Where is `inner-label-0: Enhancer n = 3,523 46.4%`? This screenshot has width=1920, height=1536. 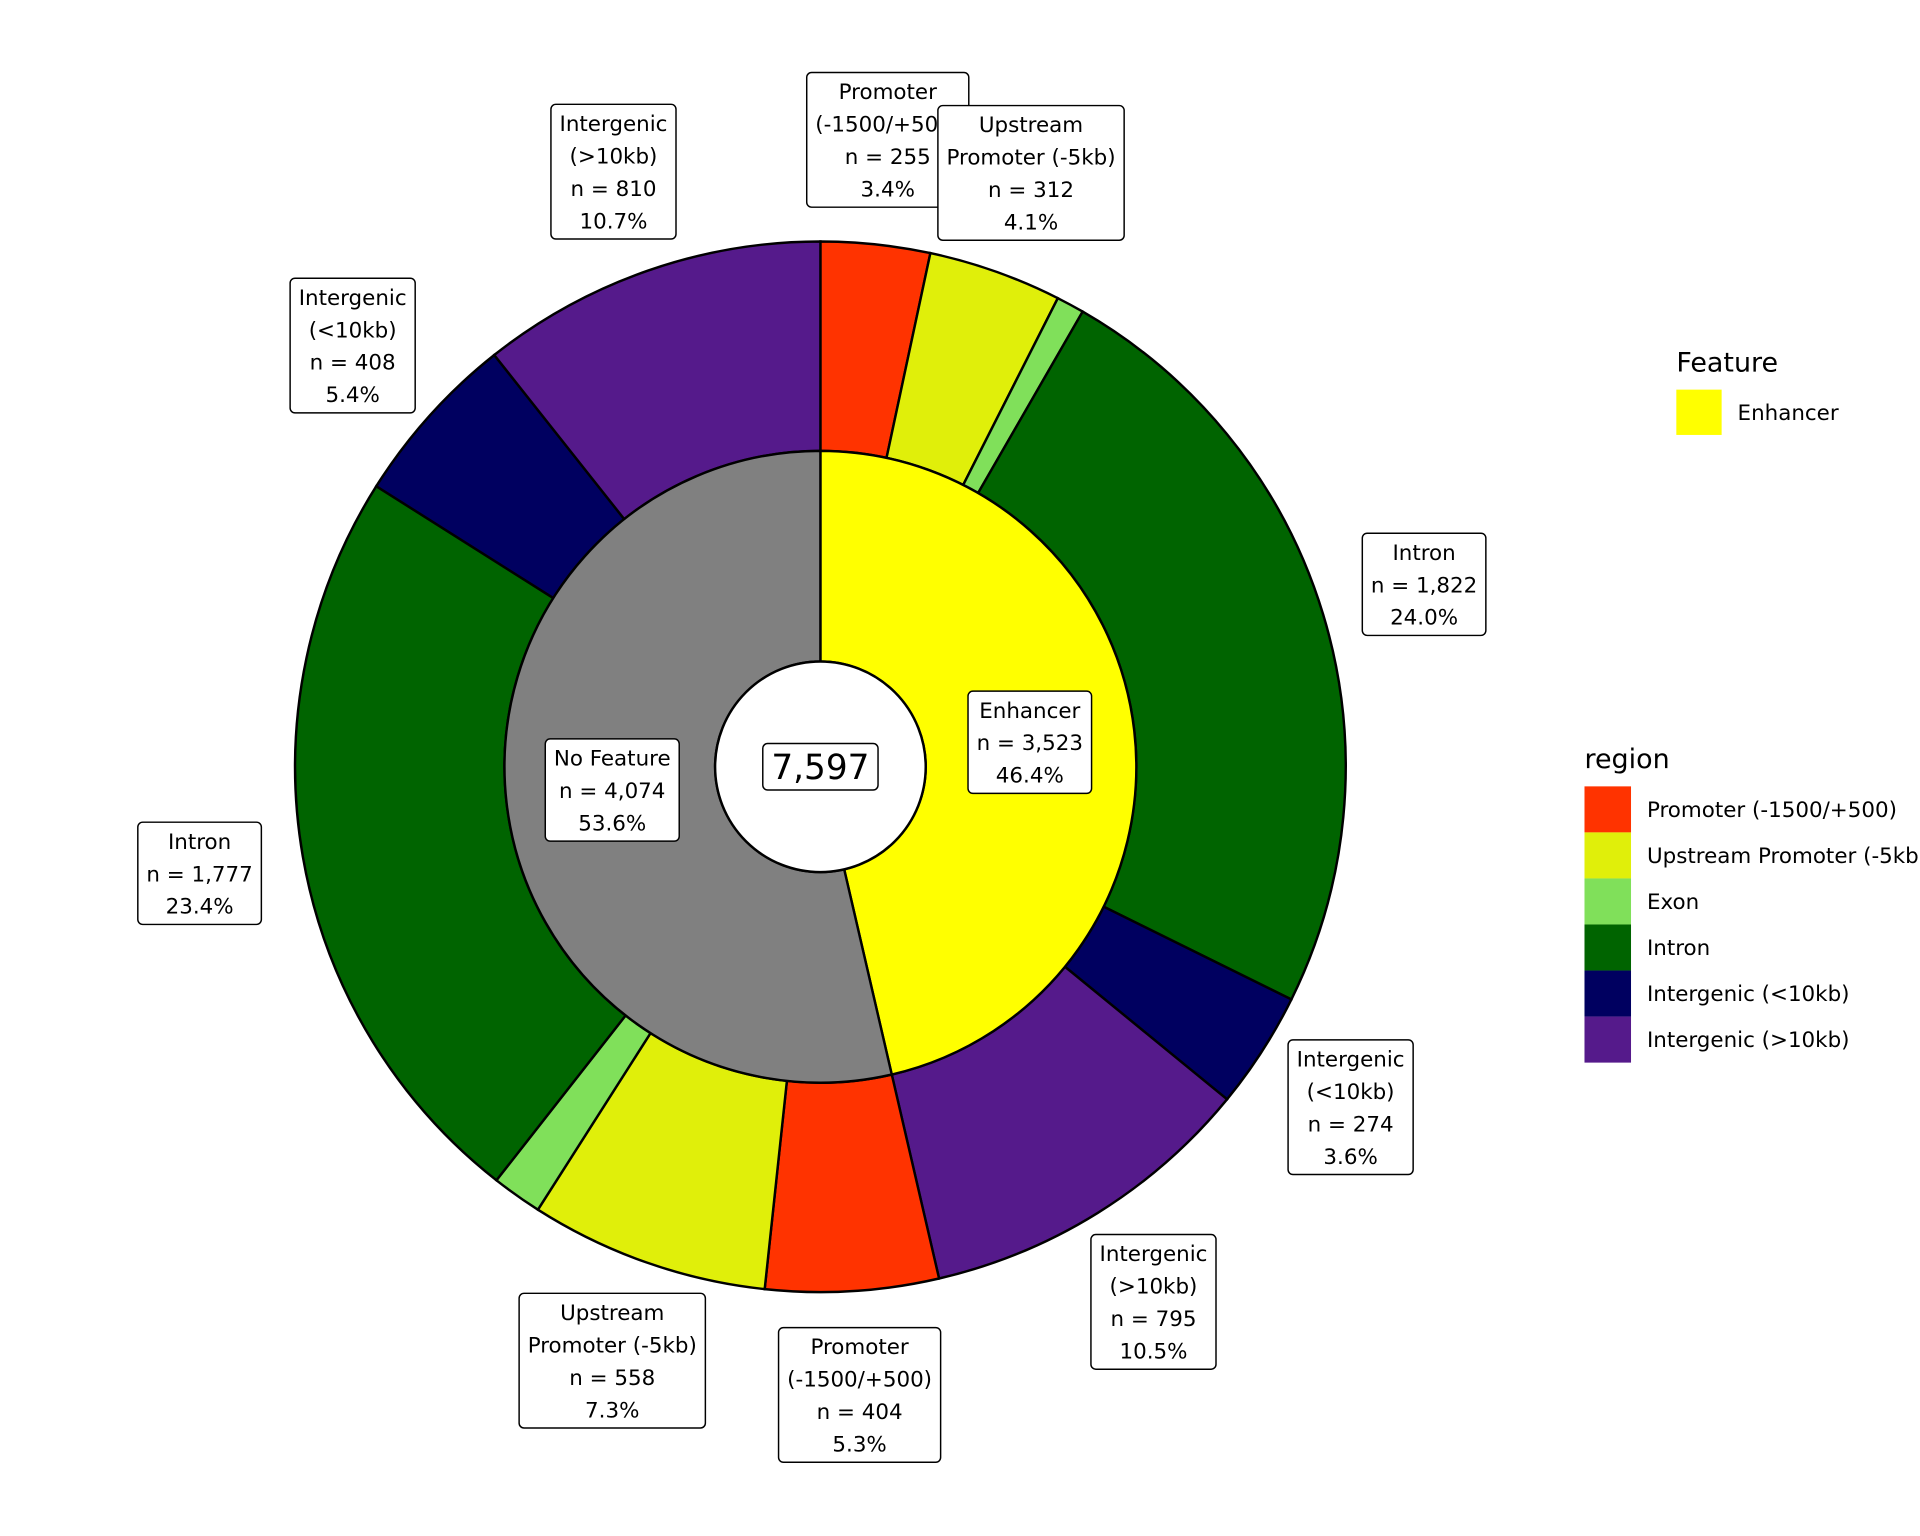
inner-label-0: Enhancer n = 3,523 46.4% is located at coordinates (1030, 742).